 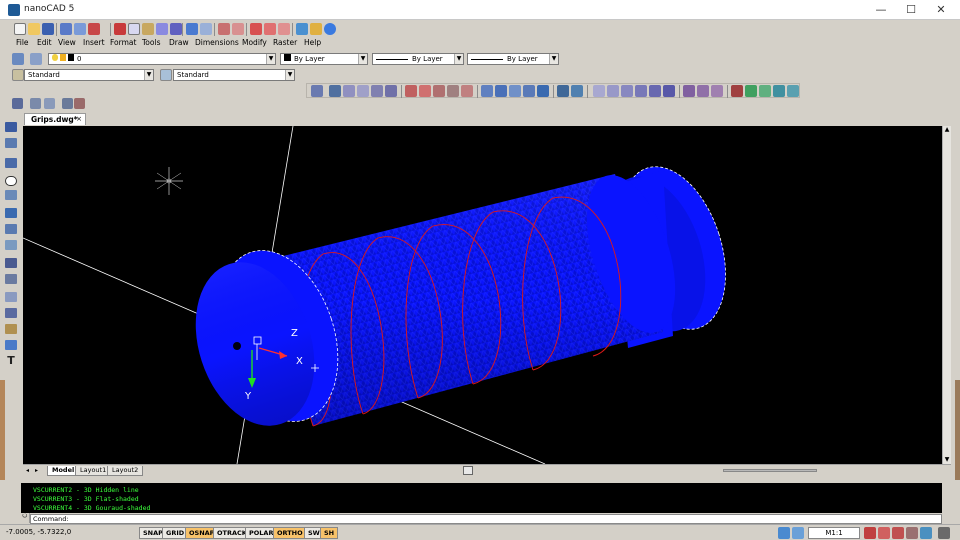 I want to click on scale-icon, so click(x=641, y=91).